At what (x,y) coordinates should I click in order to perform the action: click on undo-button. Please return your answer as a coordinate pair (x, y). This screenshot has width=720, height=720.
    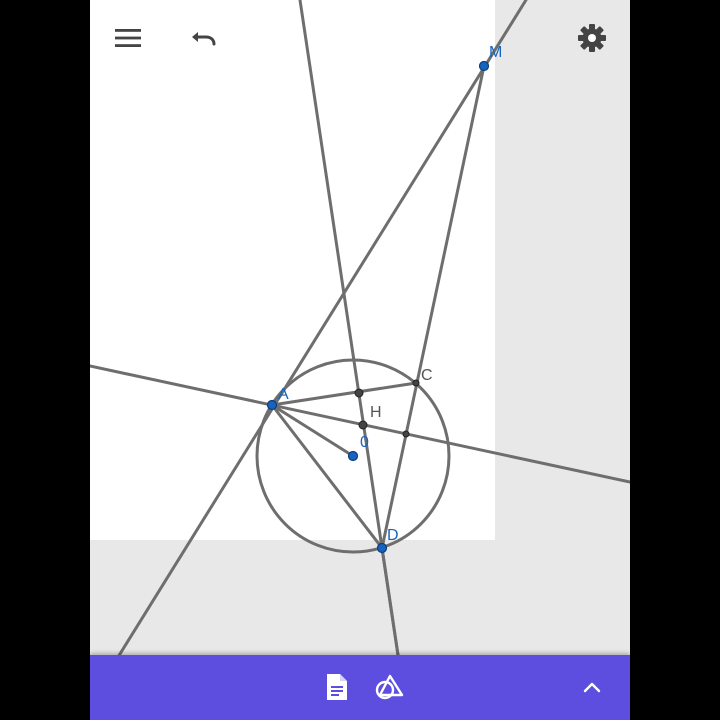
    Looking at the image, I should click on (204, 38).